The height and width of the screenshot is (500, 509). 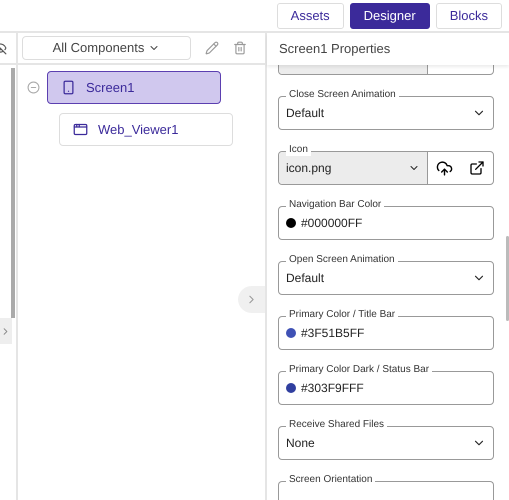 What do you see at coordinates (331, 223) in the screenshot?
I see `field-value: #000000FF` at bounding box center [331, 223].